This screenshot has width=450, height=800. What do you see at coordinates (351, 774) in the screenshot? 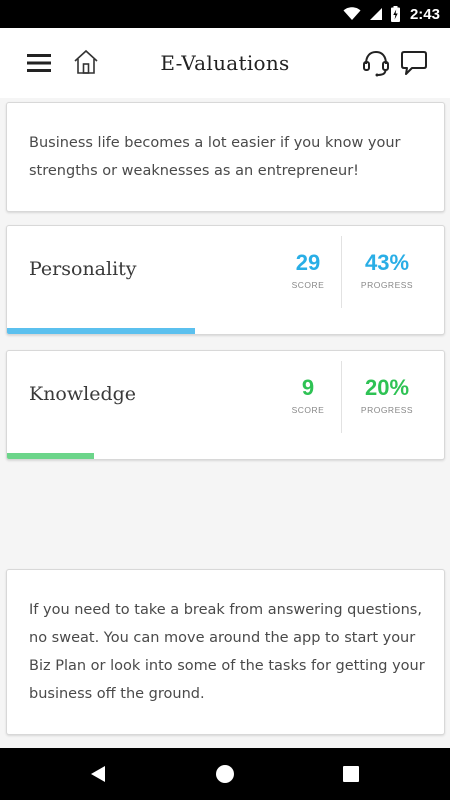
I see `recents-icon` at bounding box center [351, 774].